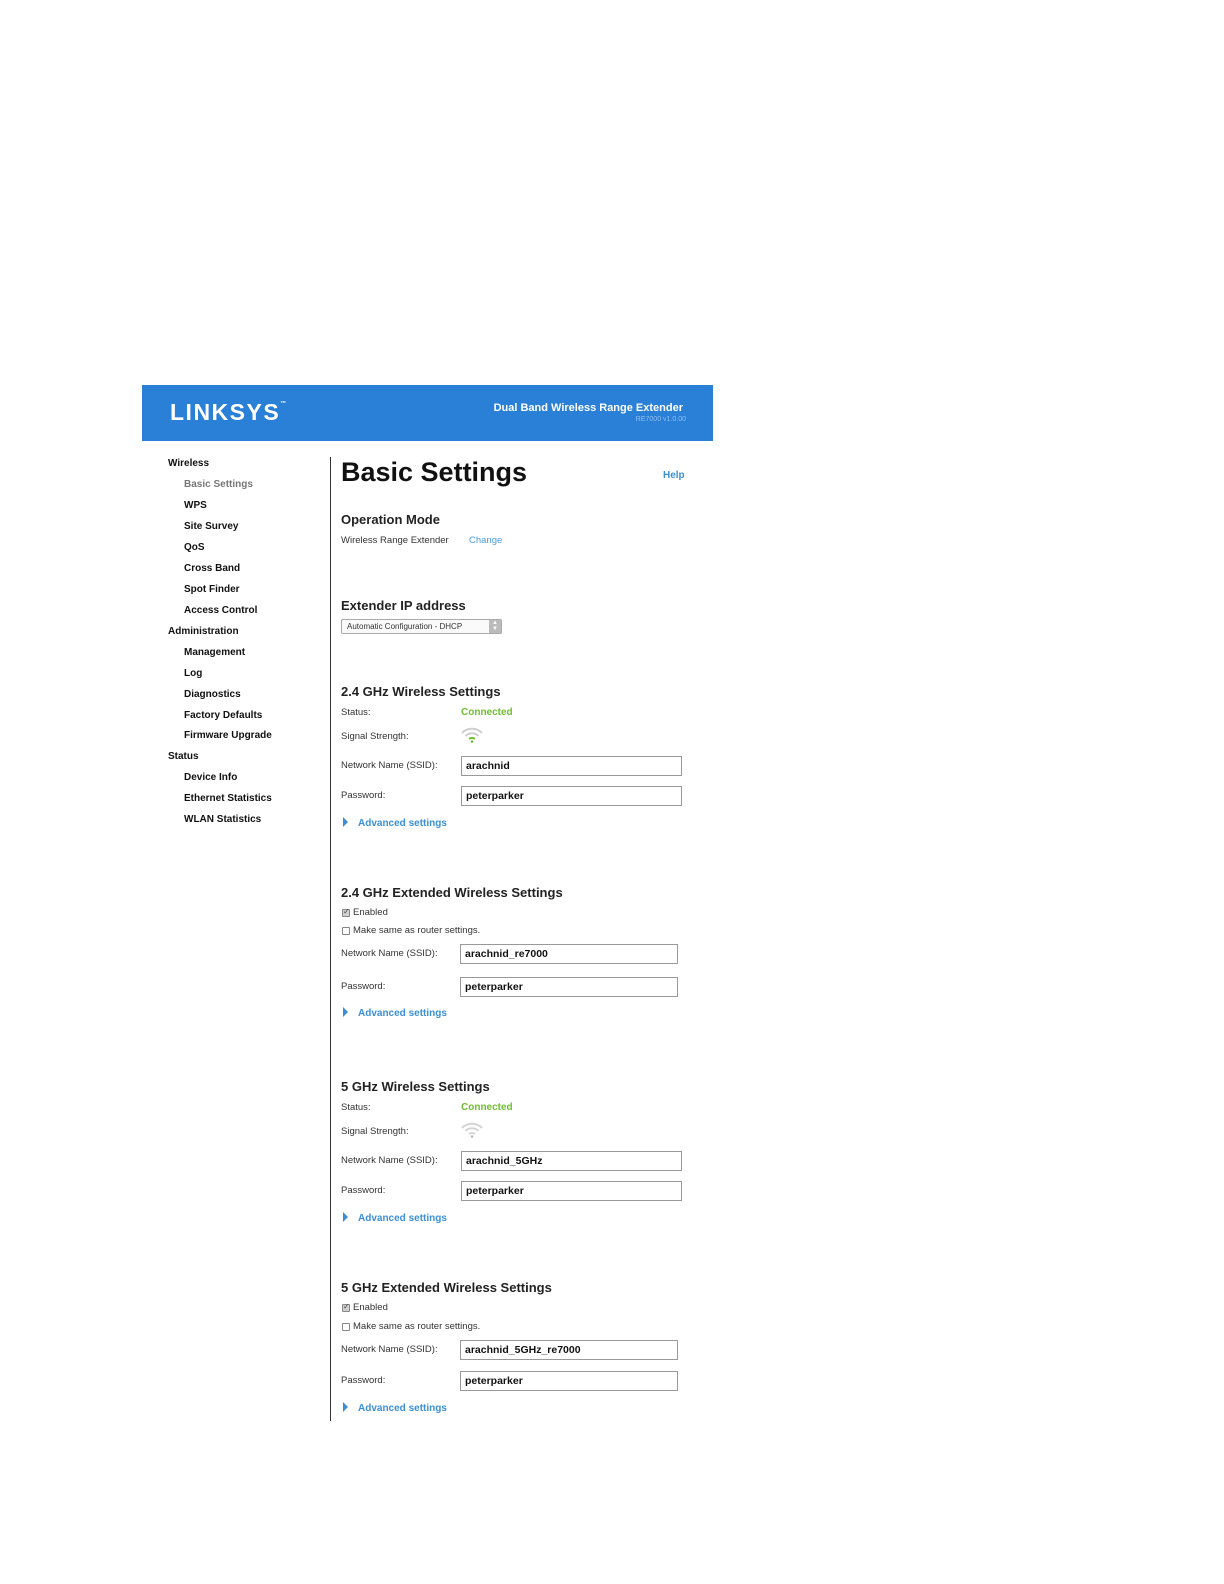 The height and width of the screenshot is (1584, 1224). Describe the element at coordinates (212, 694) in the screenshot. I see `sidebar-item-diagnostics: Diagnostics` at that location.